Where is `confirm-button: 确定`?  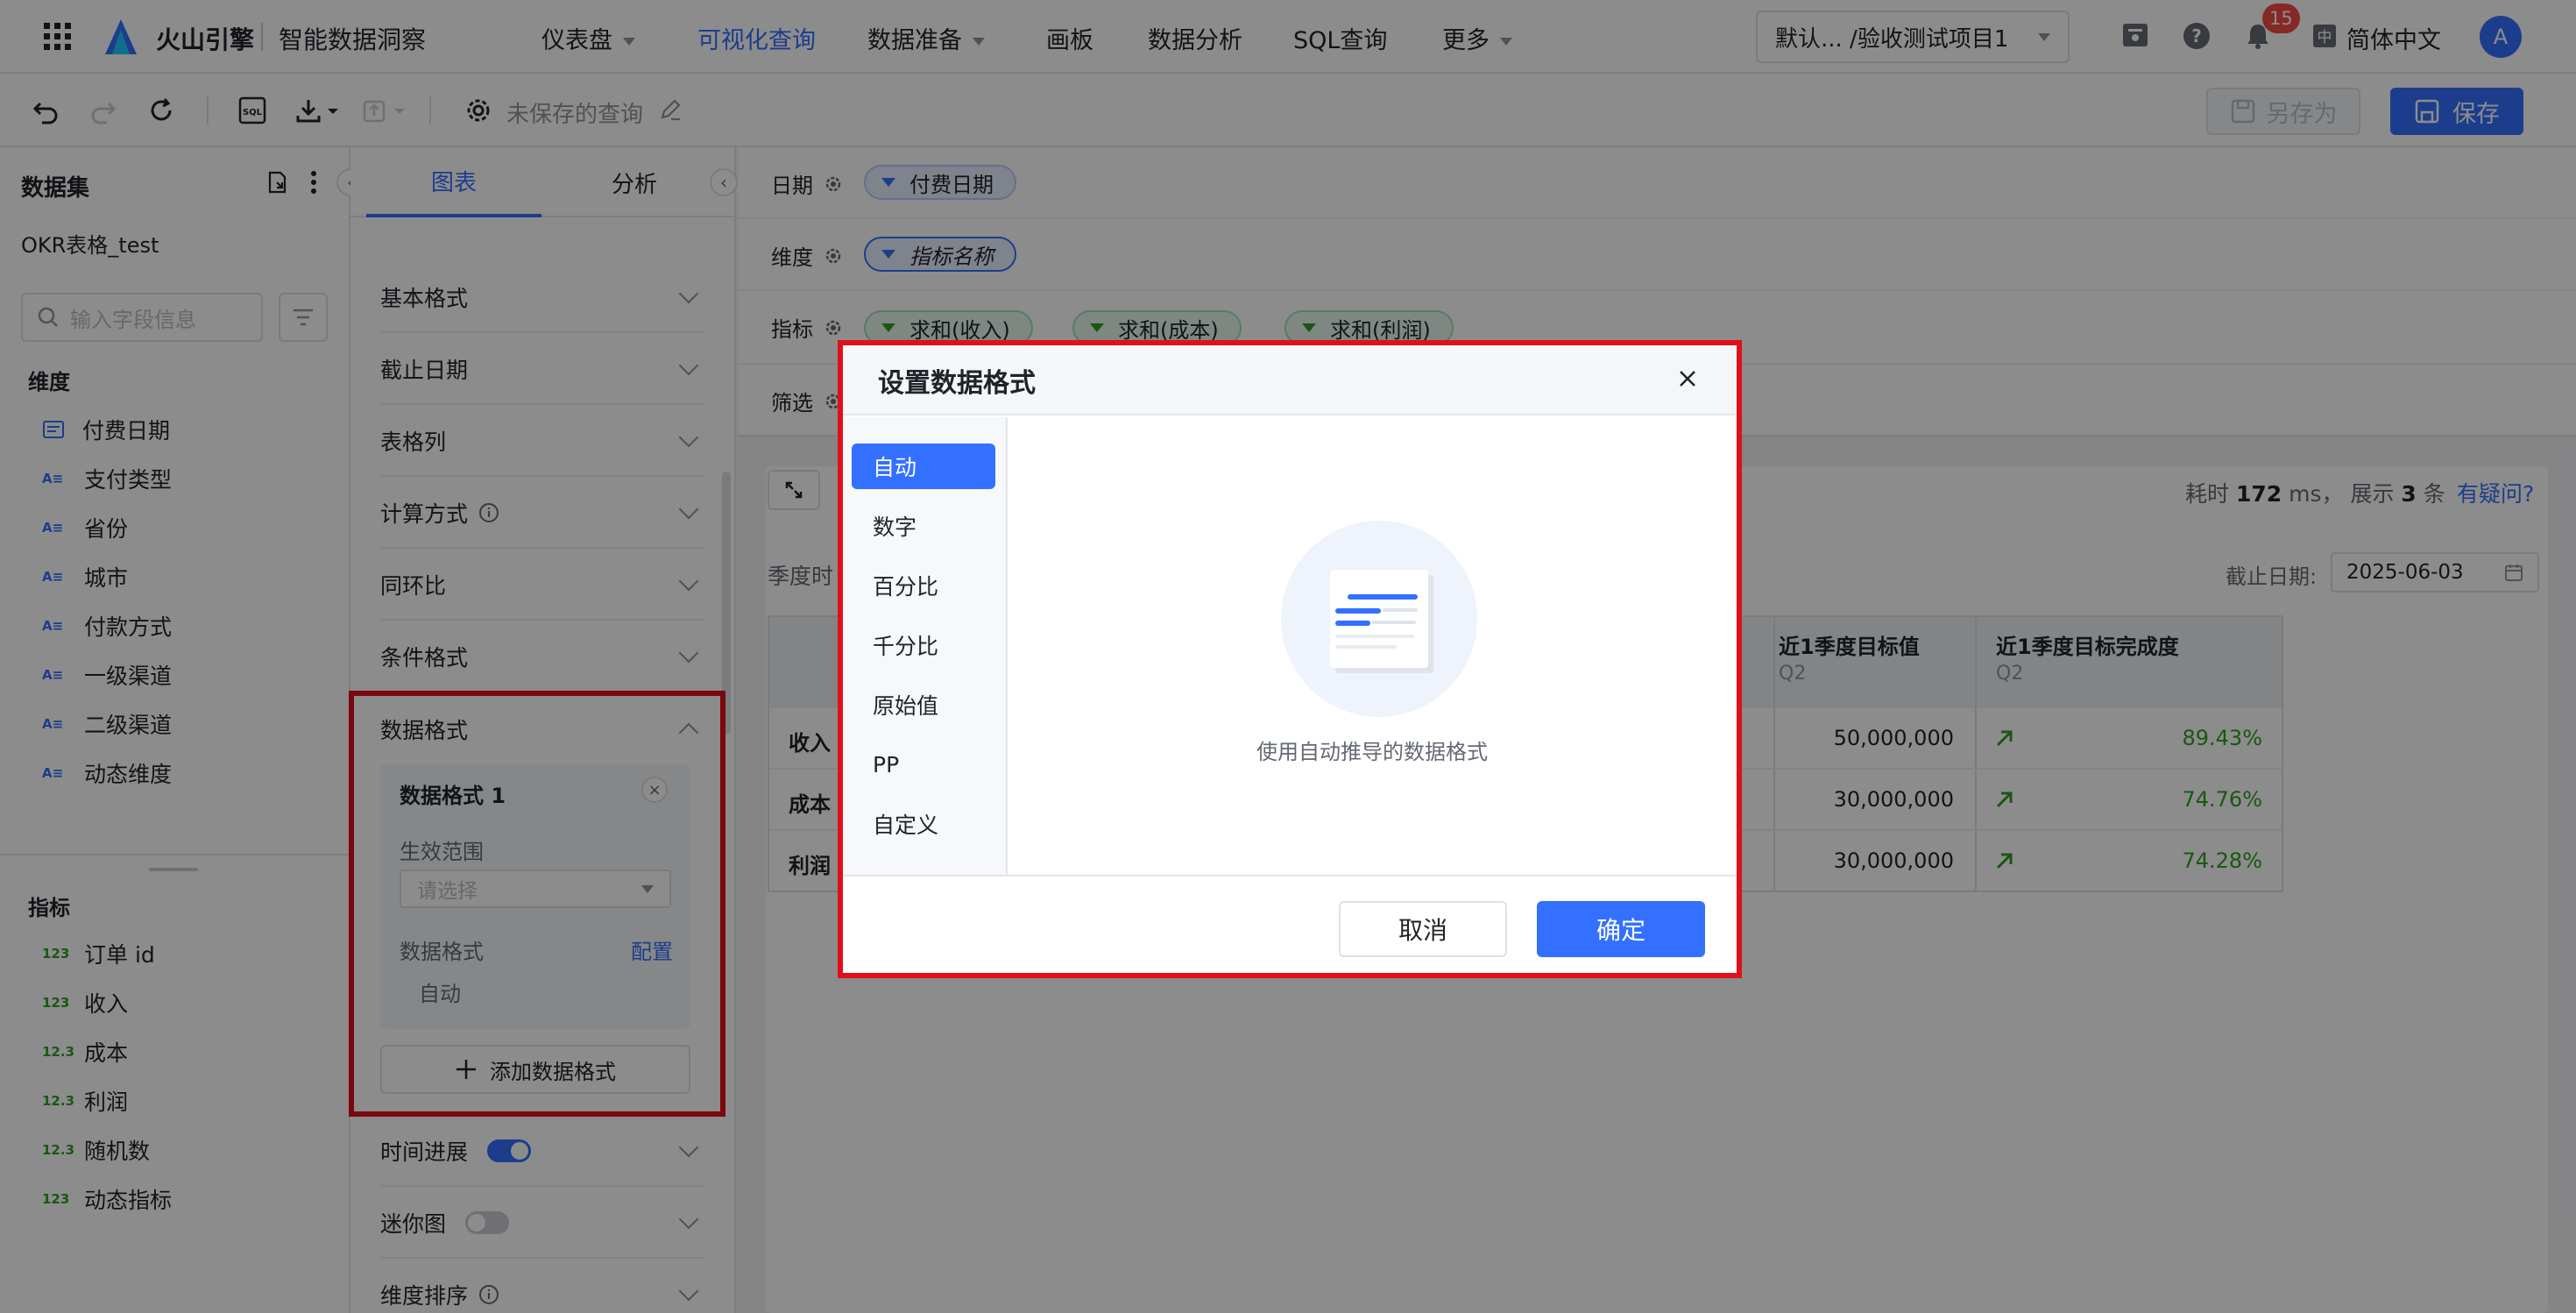
confirm-button: 确定 is located at coordinates (1621, 929).